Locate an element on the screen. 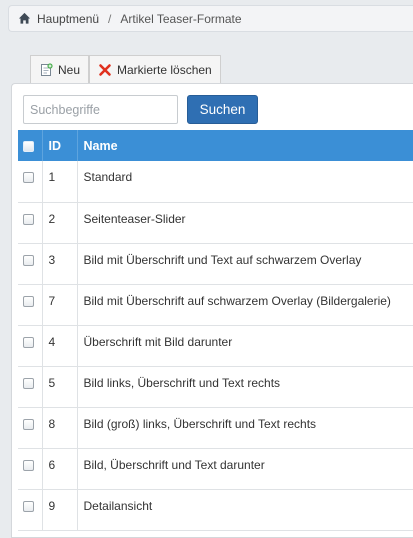  toolbar: Neu Markierte löschen is located at coordinates (125, 69).